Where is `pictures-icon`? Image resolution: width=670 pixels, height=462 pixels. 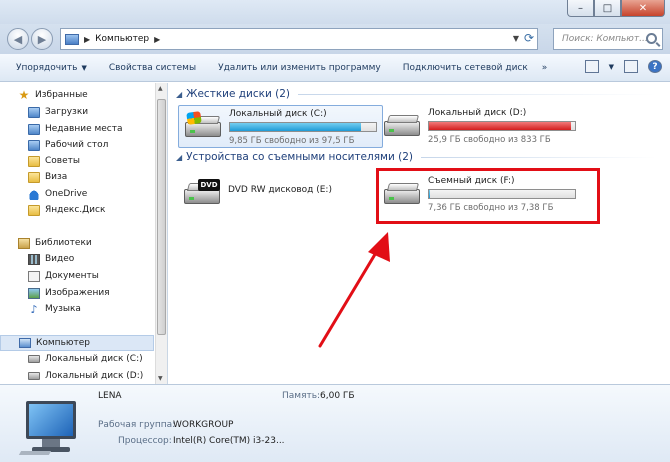
pictures-icon is located at coordinates (34, 293).